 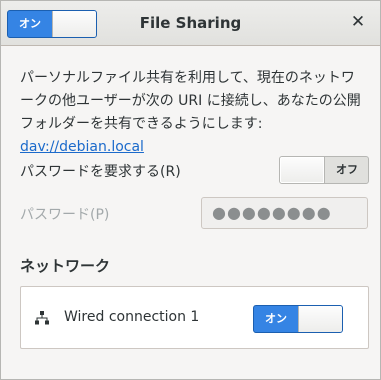 What do you see at coordinates (65, 266) in the screenshot?
I see `network-section-title: ネットワーク` at bounding box center [65, 266].